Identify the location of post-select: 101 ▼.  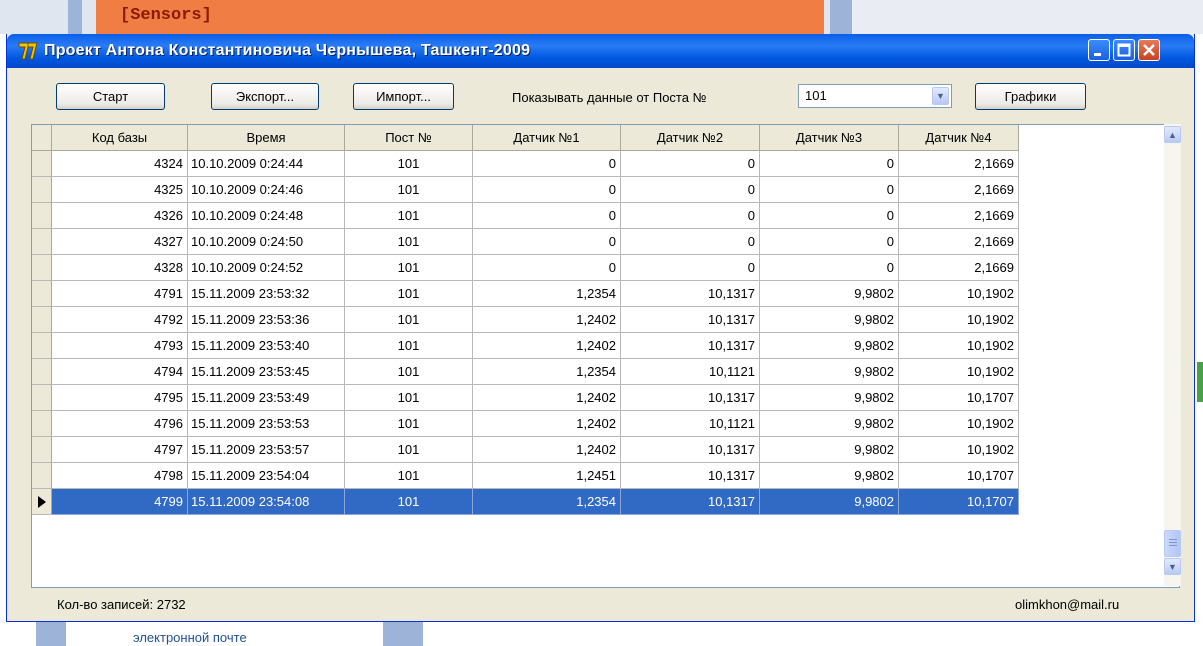
(875, 96).